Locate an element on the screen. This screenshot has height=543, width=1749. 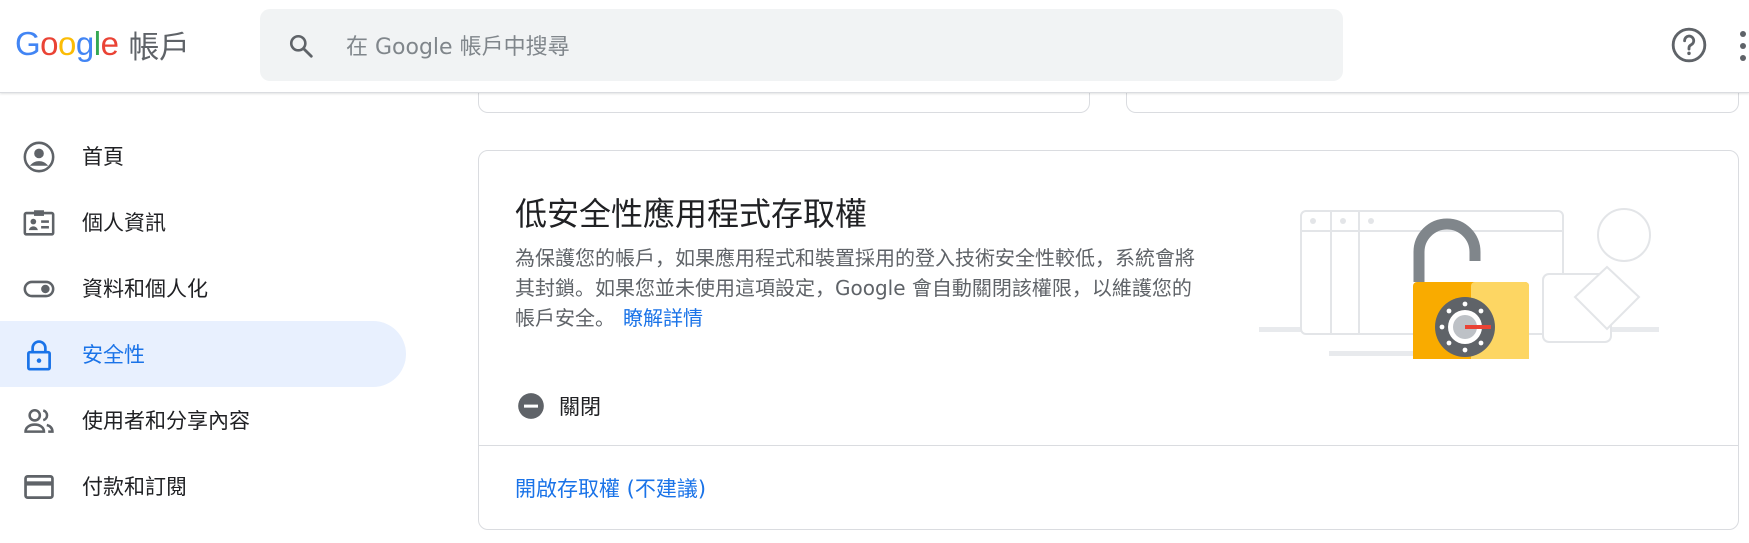
status-text: 關閉 is located at coordinates (580, 407).